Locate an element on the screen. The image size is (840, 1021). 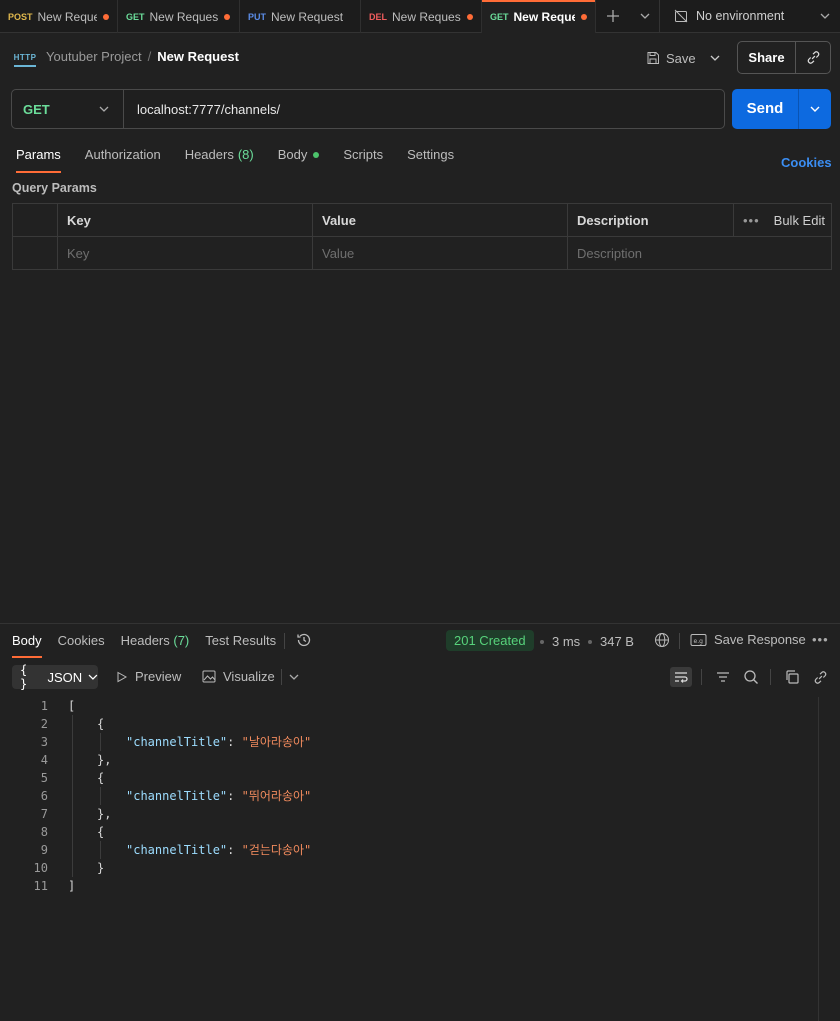
wrap-lines-icon is located at coordinates (681, 677).